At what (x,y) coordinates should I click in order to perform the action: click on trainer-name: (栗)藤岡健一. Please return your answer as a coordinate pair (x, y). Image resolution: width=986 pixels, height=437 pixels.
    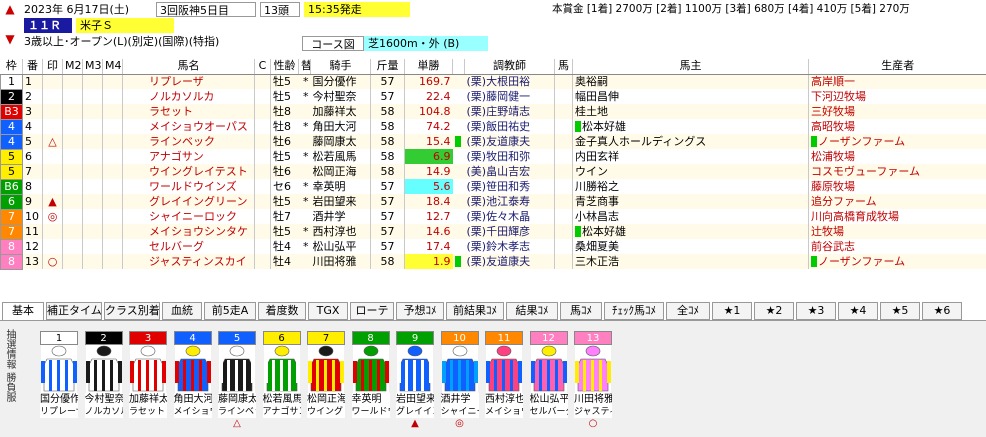
    Looking at the image, I should click on (510, 96).